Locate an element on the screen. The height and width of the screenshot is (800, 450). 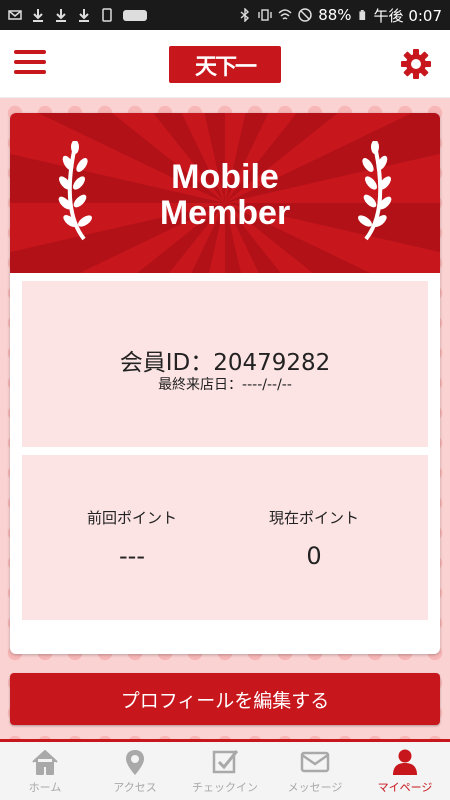
edit-profile-button: プロフィールを編集する is located at coordinates (225, 699).